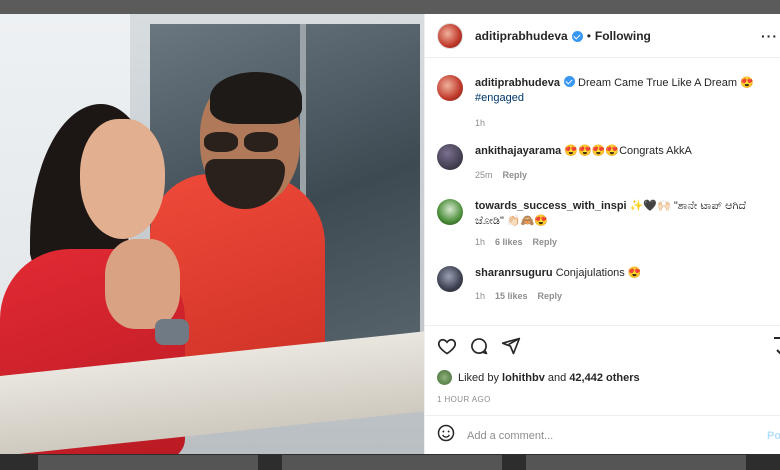  What do you see at coordinates (628, 151) in the screenshot?
I see `comment-text: 😍😍😍😍Congrats AkkA` at bounding box center [628, 151].